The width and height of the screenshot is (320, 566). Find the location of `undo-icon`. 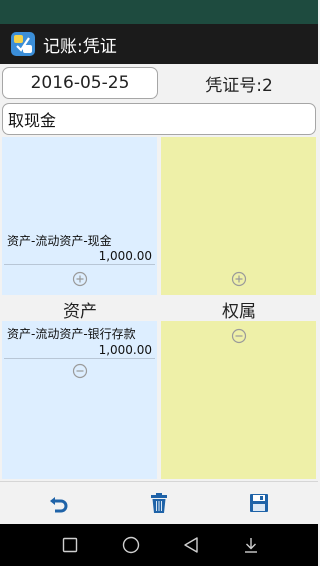

undo-icon is located at coordinates (59, 503).